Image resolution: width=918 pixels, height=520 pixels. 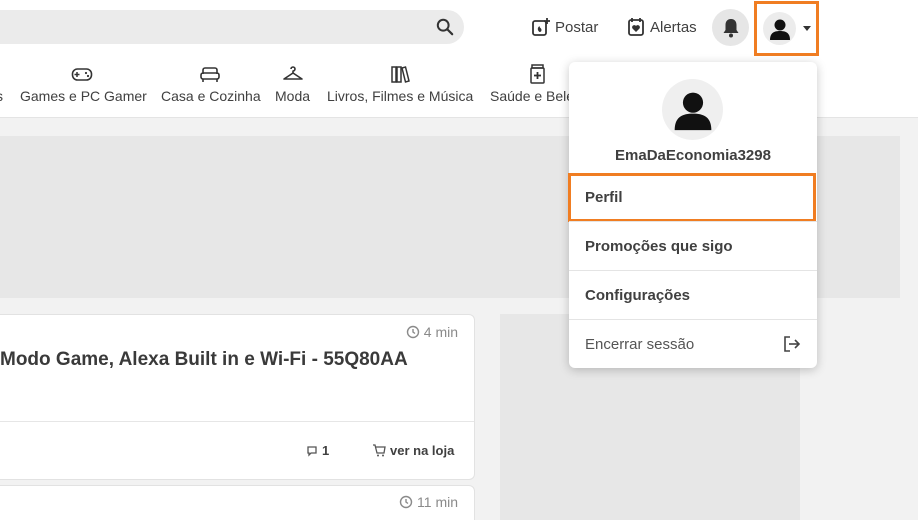 I want to click on comments-link: 1, so click(x=317, y=450).